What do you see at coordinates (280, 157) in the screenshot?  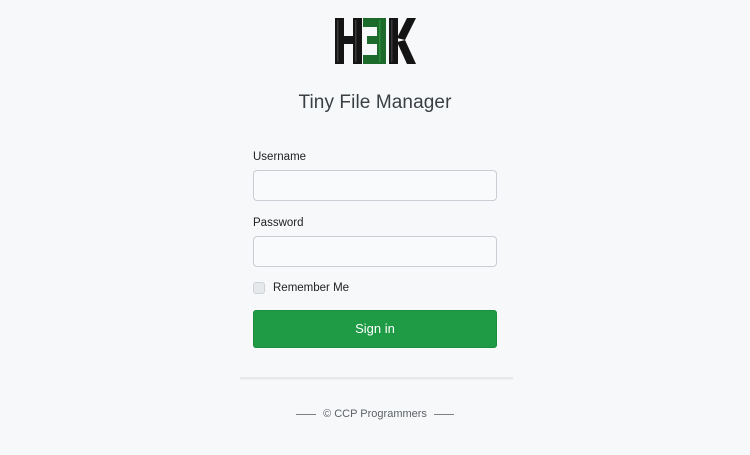 I see `username-label: Username` at bounding box center [280, 157].